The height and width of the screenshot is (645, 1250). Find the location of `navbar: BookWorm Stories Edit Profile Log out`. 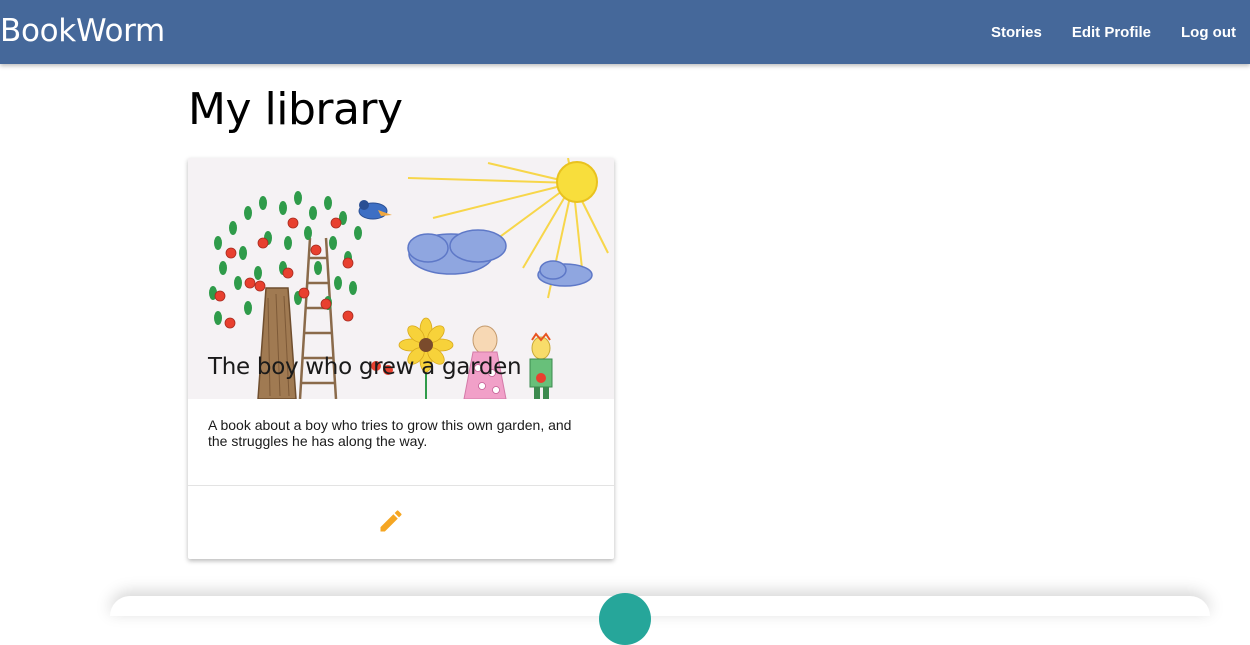

navbar: BookWorm Stories Edit Profile Log out is located at coordinates (625, 32).